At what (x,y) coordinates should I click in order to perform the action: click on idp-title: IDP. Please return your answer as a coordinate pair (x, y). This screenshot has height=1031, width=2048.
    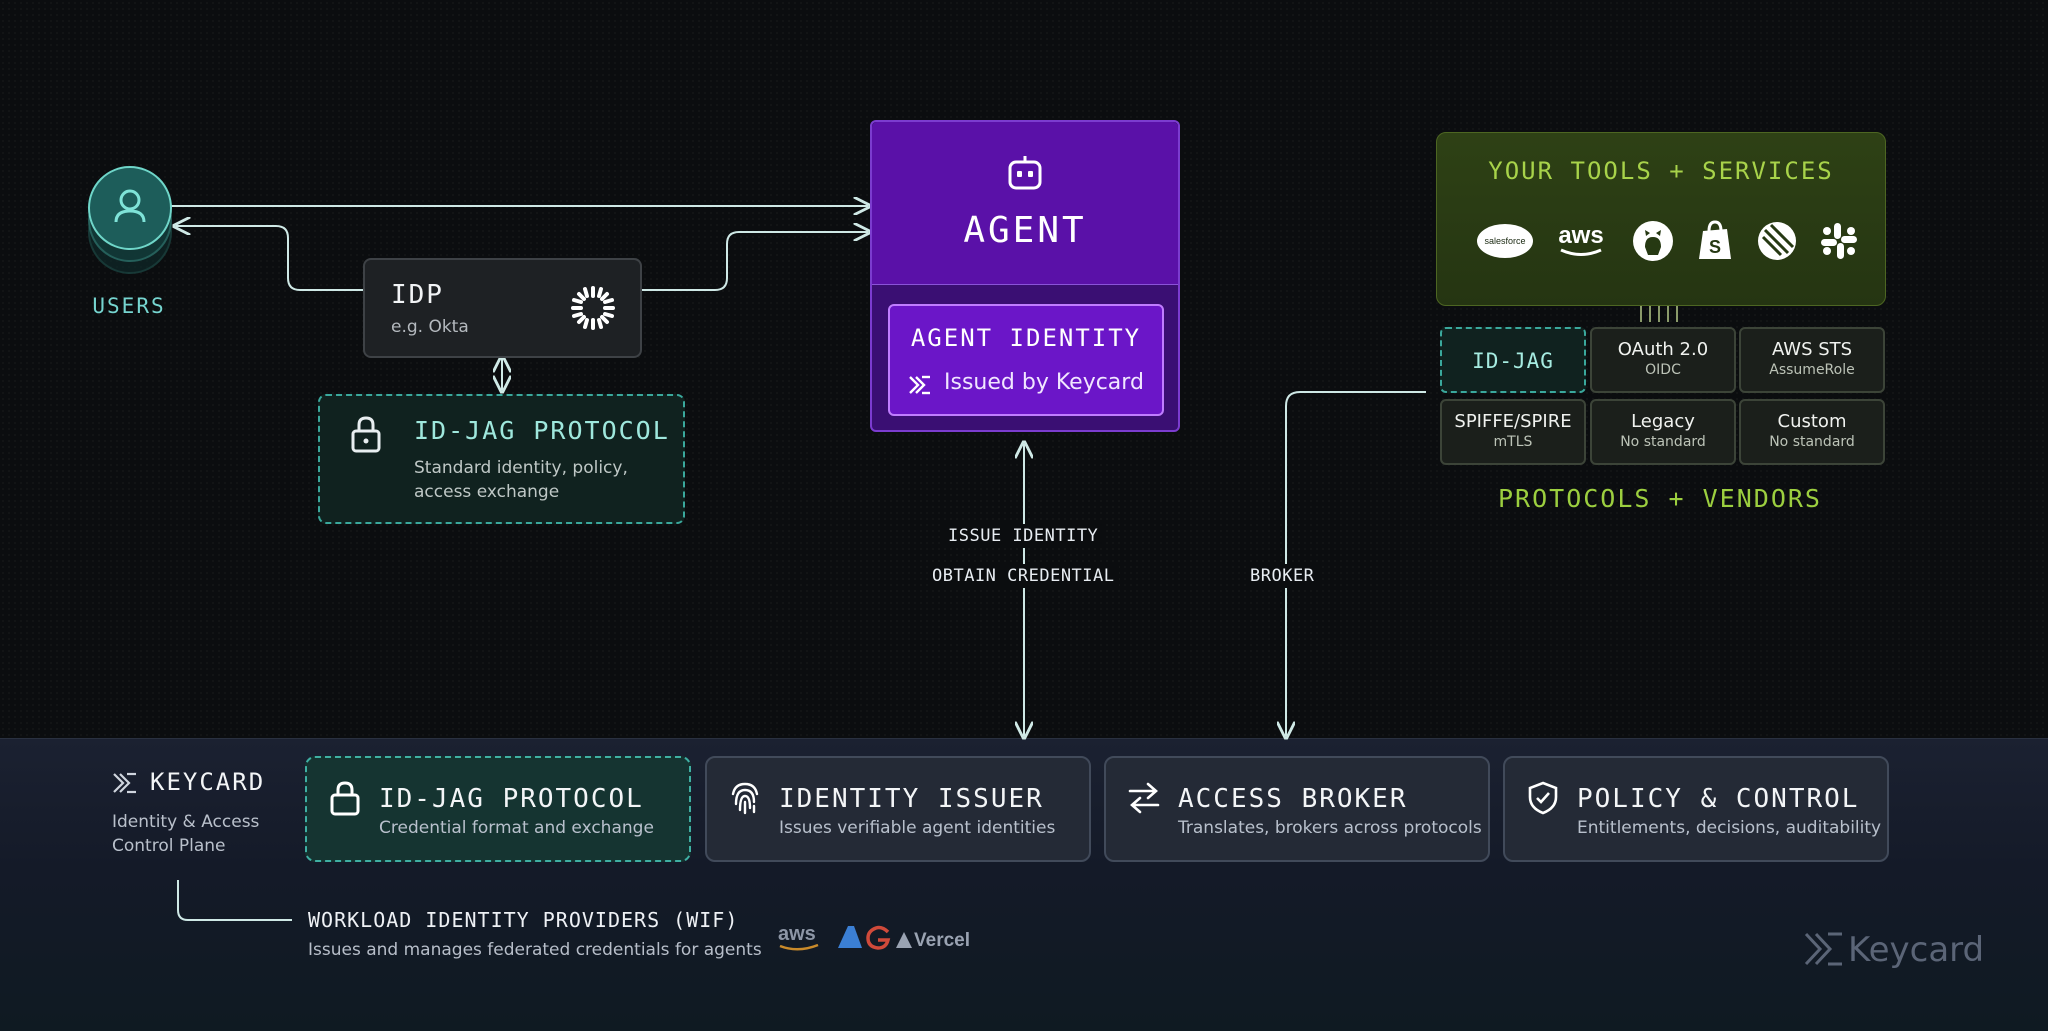
    Looking at the image, I should click on (417, 295).